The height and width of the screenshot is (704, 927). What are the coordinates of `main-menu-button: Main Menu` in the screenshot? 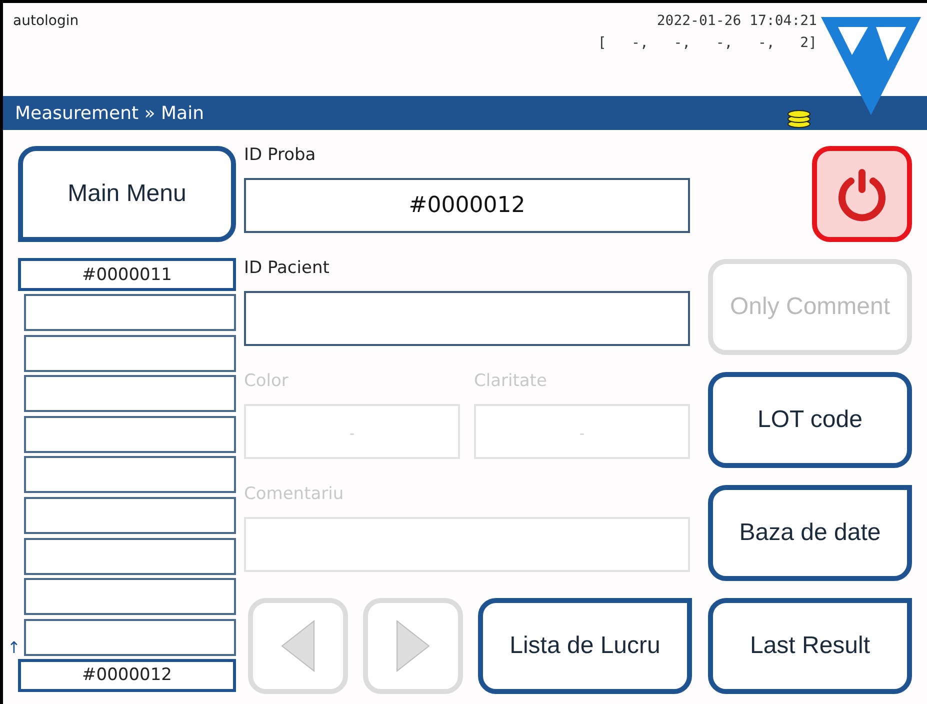 It's located at (127, 194).